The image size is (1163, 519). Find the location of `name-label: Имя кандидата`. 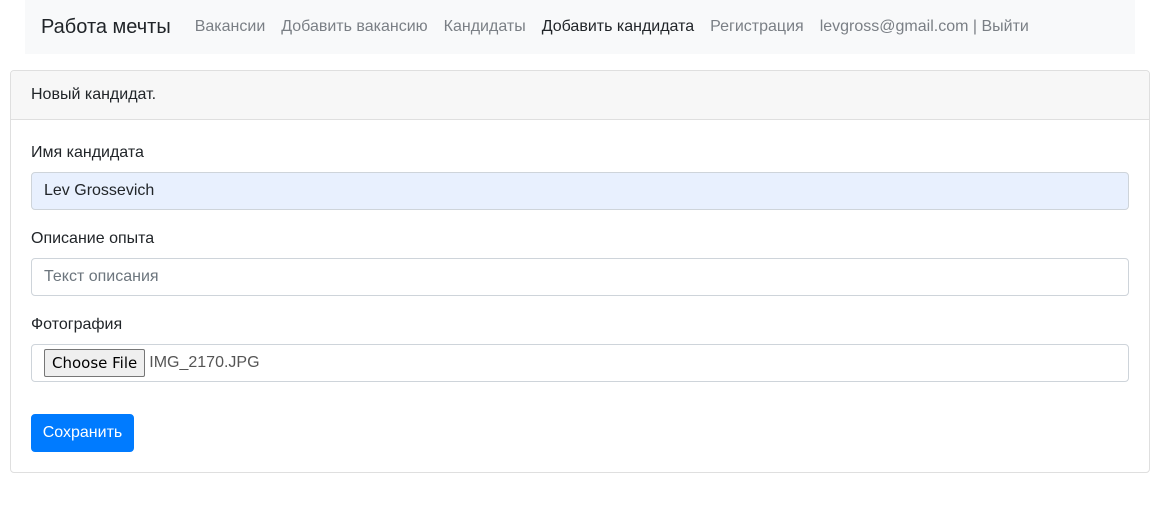

name-label: Имя кандидата is located at coordinates (87, 152).